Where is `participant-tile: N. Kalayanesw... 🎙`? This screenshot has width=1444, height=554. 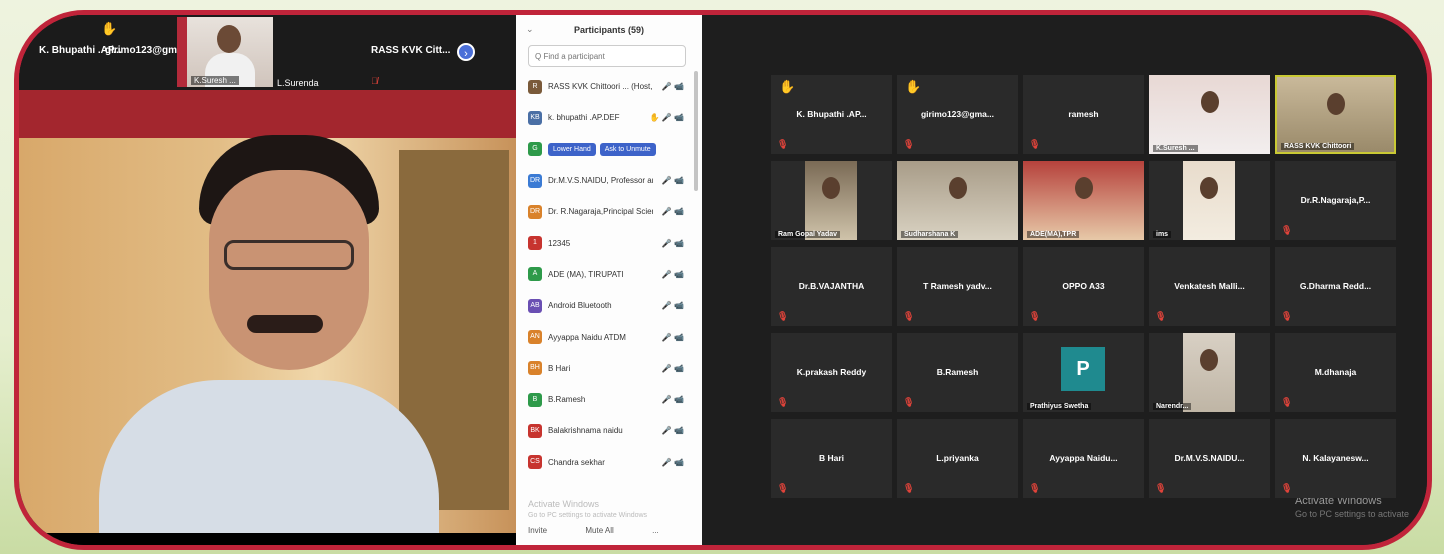 participant-tile: N. Kalayanesw... 🎙 is located at coordinates (1335, 458).